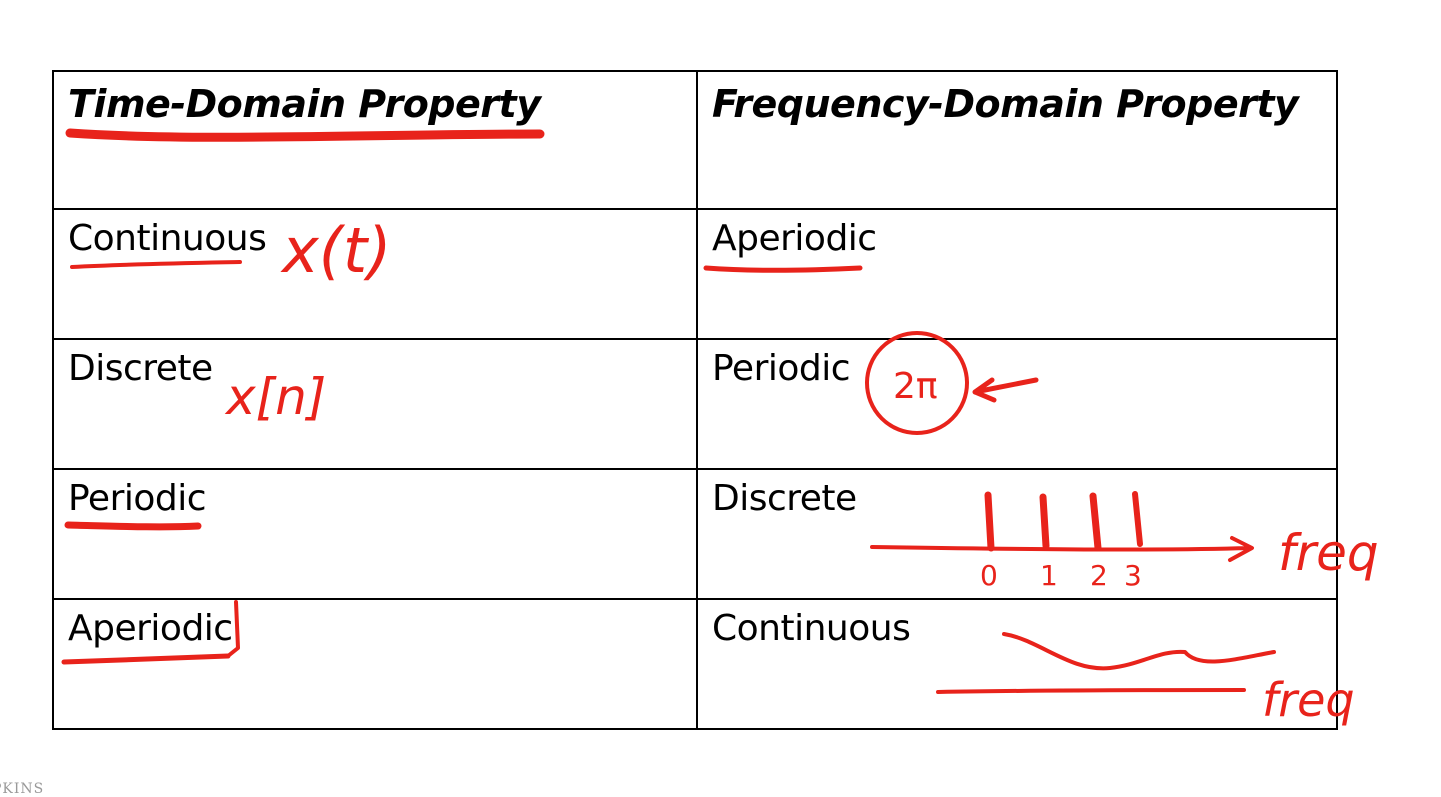 This screenshot has height=797, width=1441. Describe the element at coordinates (1017, 404) in the screenshot. I see `frequency-property-cell: Periodic` at that location.